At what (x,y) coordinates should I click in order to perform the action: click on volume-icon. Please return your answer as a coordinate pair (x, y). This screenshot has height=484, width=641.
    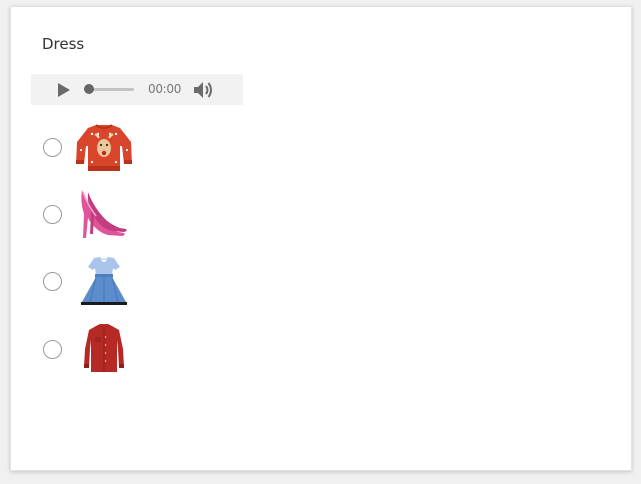
    Looking at the image, I should click on (203, 90).